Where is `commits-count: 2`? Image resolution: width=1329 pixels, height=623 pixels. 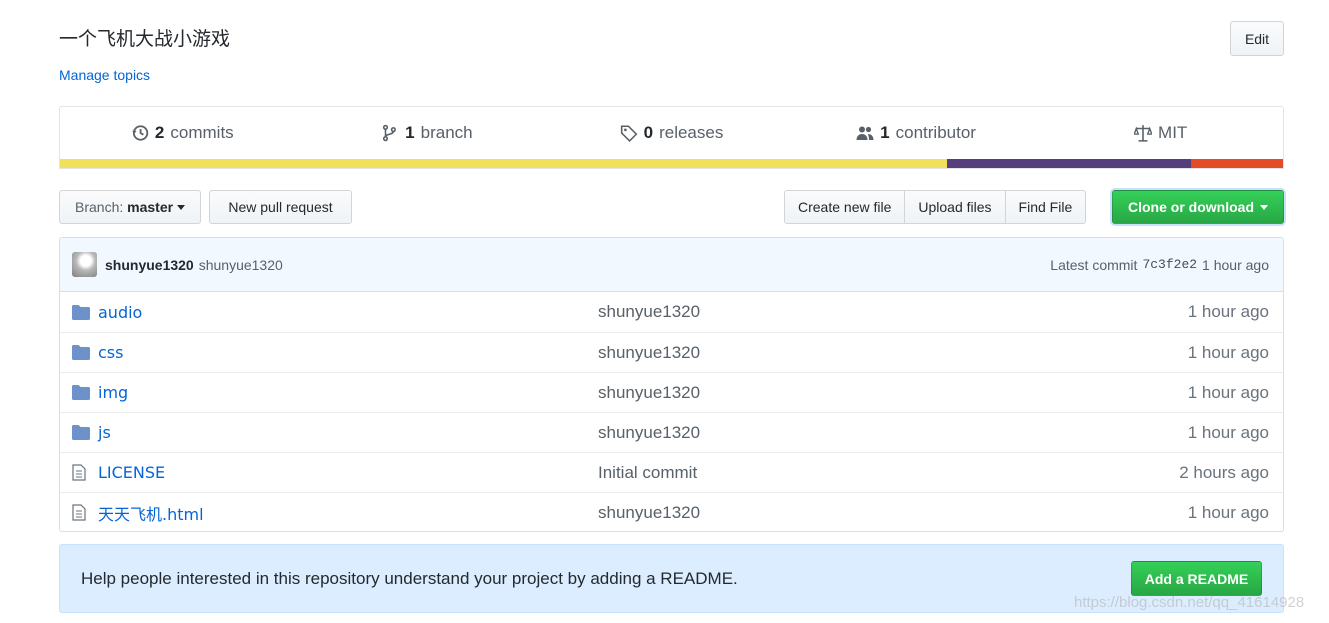 commits-count: 2 is located at coordinates (159, 132).